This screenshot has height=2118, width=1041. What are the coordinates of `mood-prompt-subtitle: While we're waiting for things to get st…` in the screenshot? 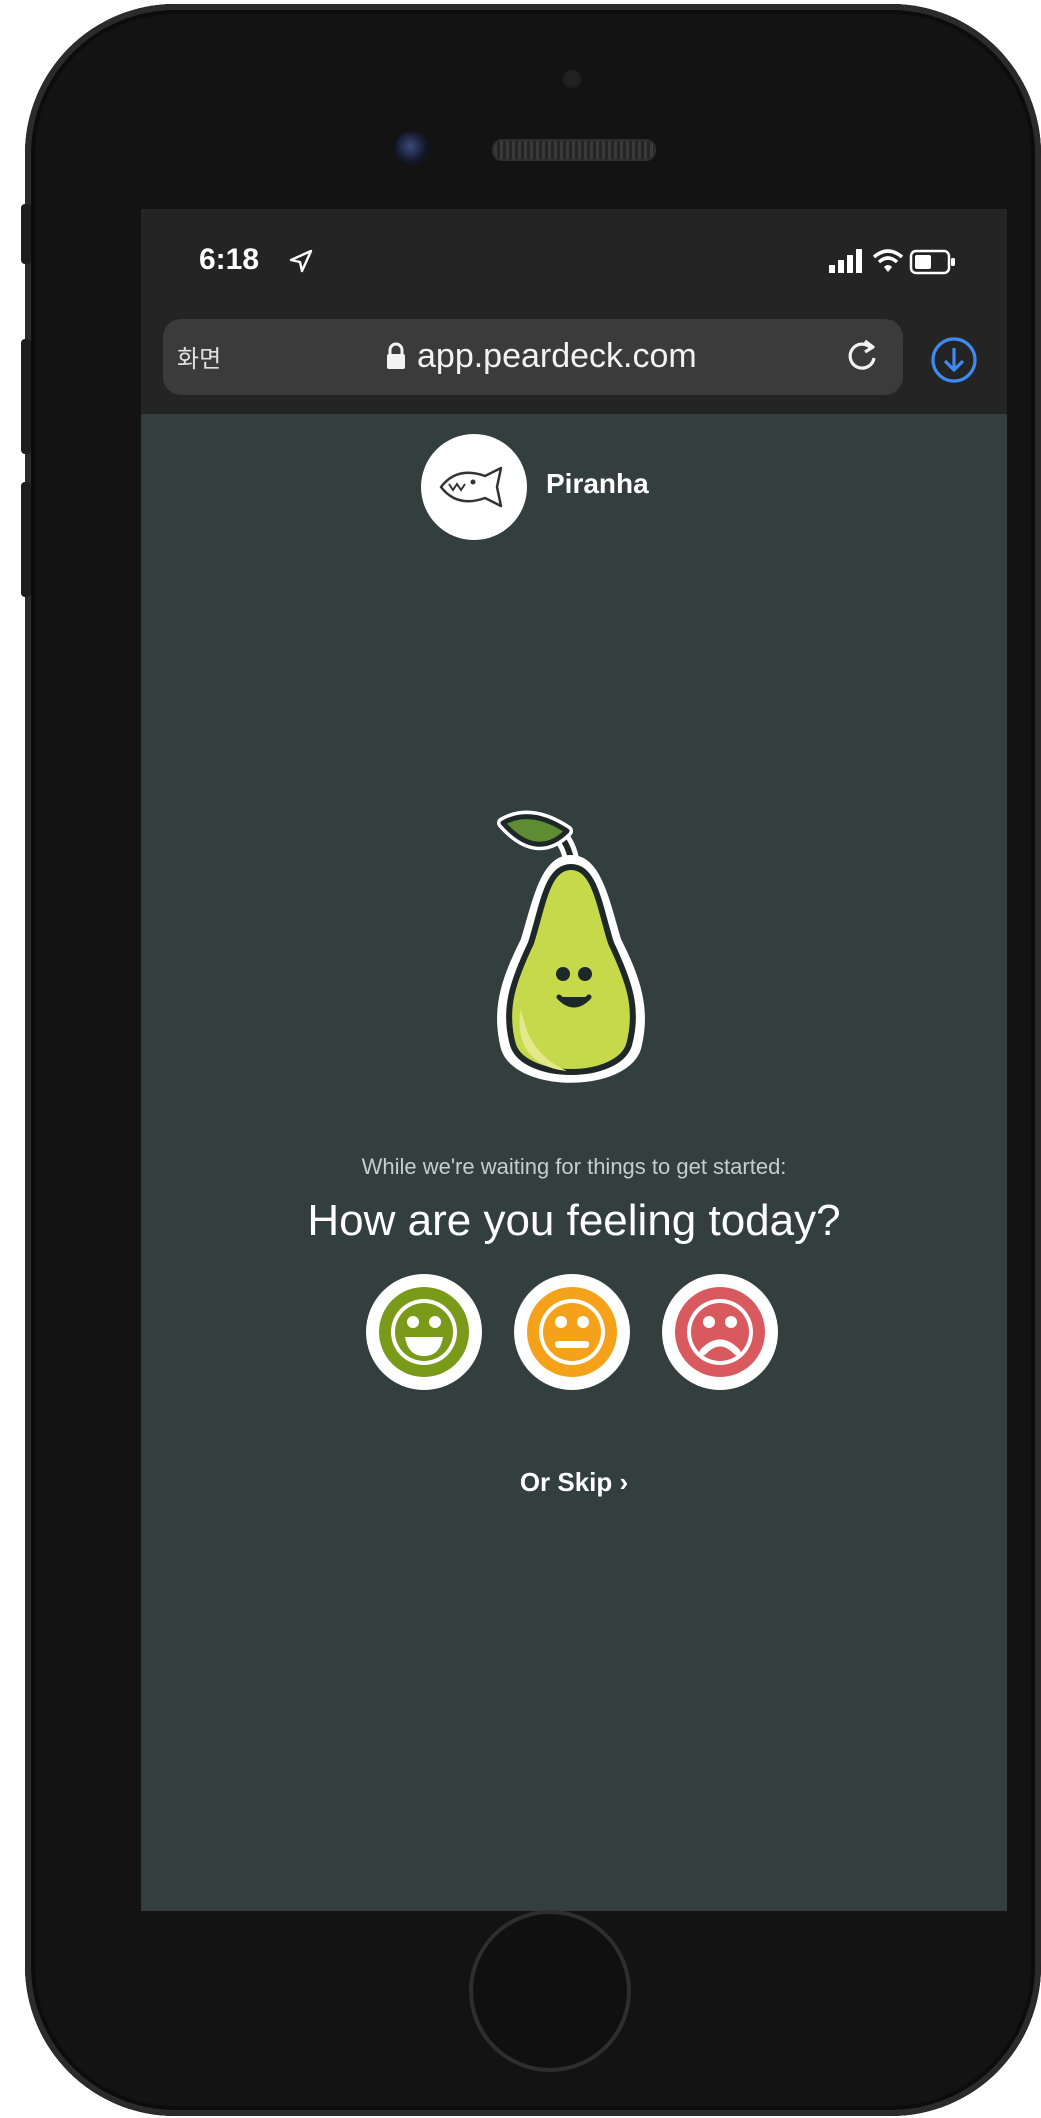 It's located at (574, 1166).